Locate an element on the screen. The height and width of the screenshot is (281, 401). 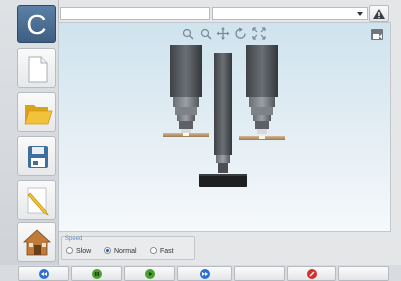
warning-triangle-icon is located at coordinates (379, 14).